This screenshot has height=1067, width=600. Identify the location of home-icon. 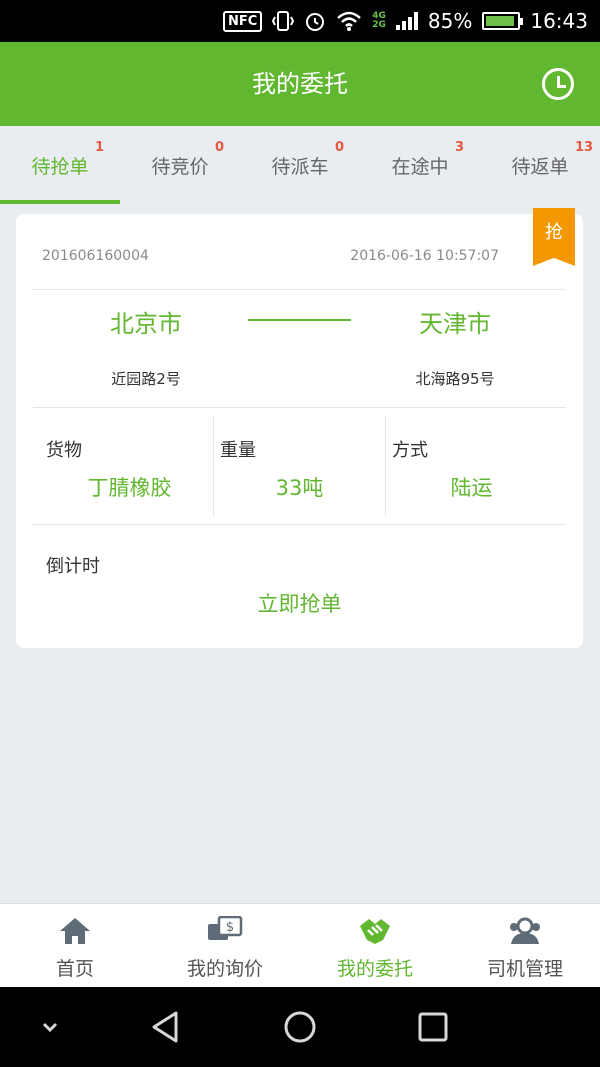
(75, 931).